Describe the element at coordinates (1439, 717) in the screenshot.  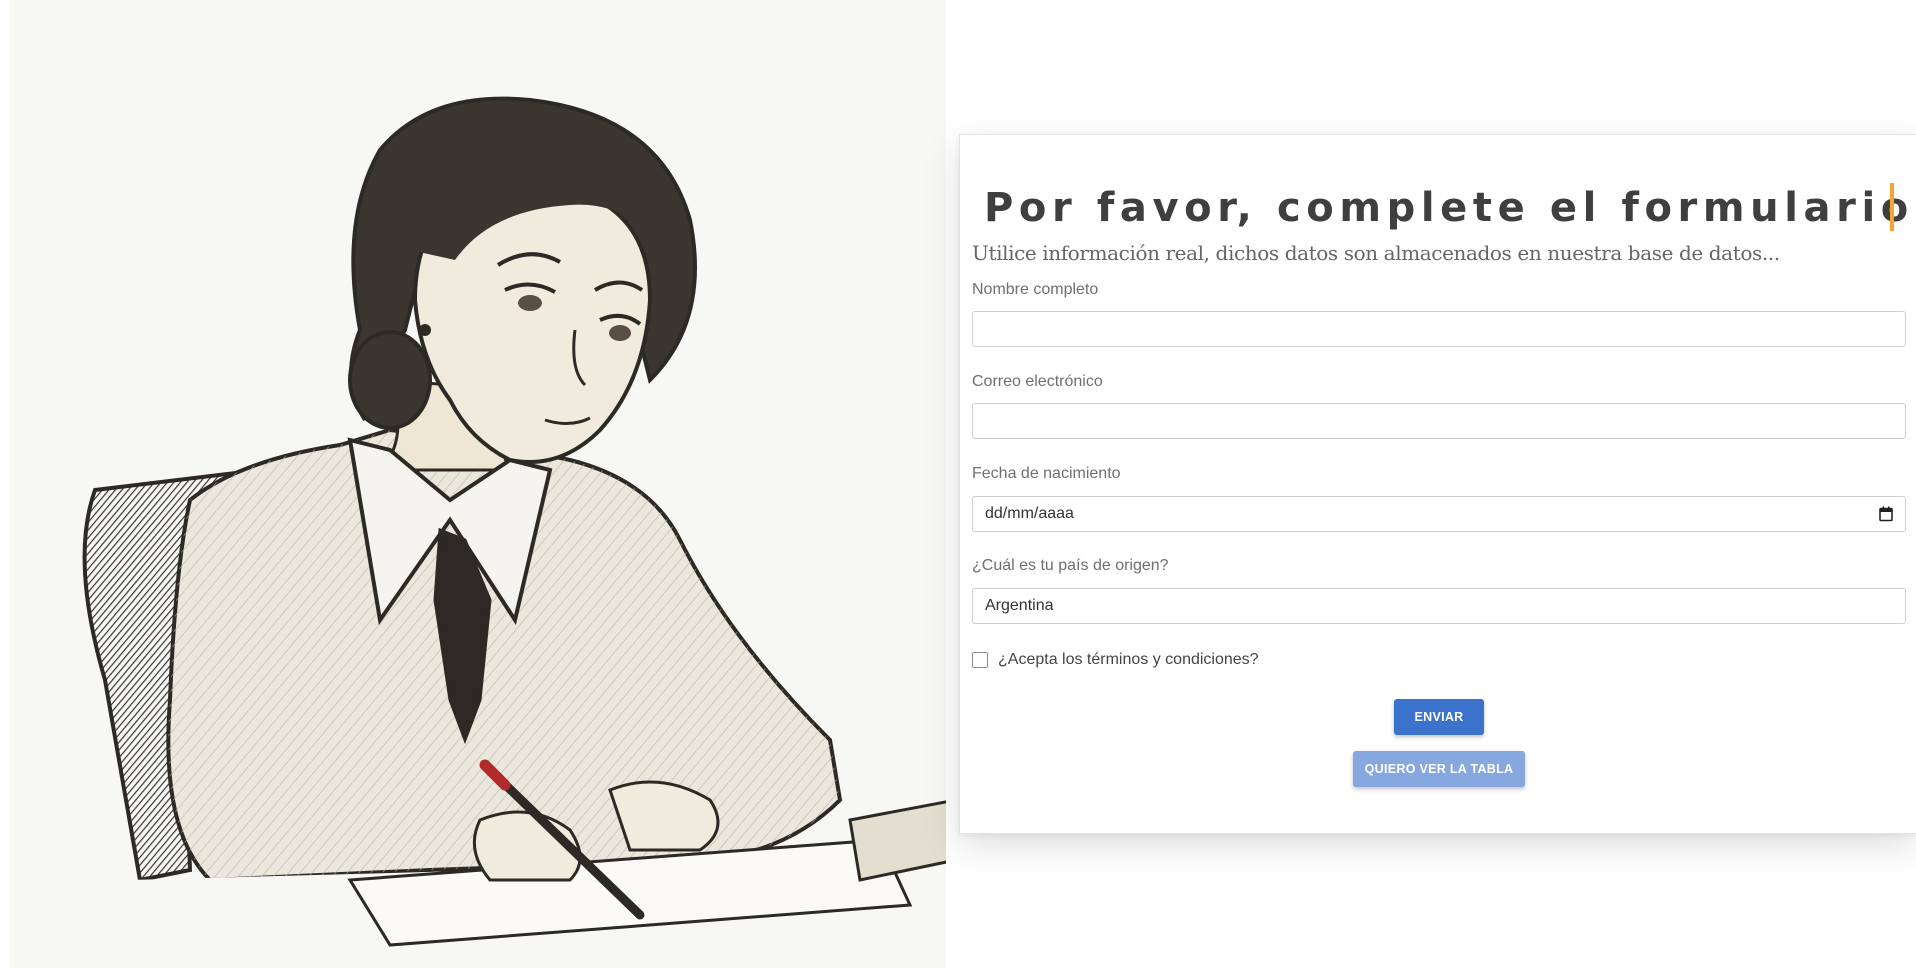
I see `submit-button: ENVIAR` at that location.